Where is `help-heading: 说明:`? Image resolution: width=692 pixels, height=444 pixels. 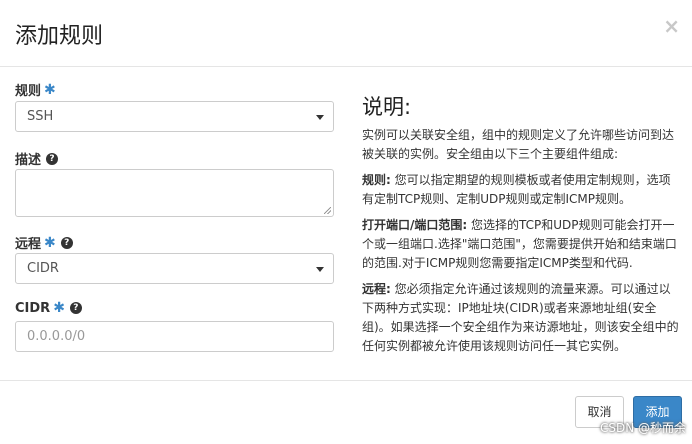
help-heading: 说明: is located at coordinates (387, 107).